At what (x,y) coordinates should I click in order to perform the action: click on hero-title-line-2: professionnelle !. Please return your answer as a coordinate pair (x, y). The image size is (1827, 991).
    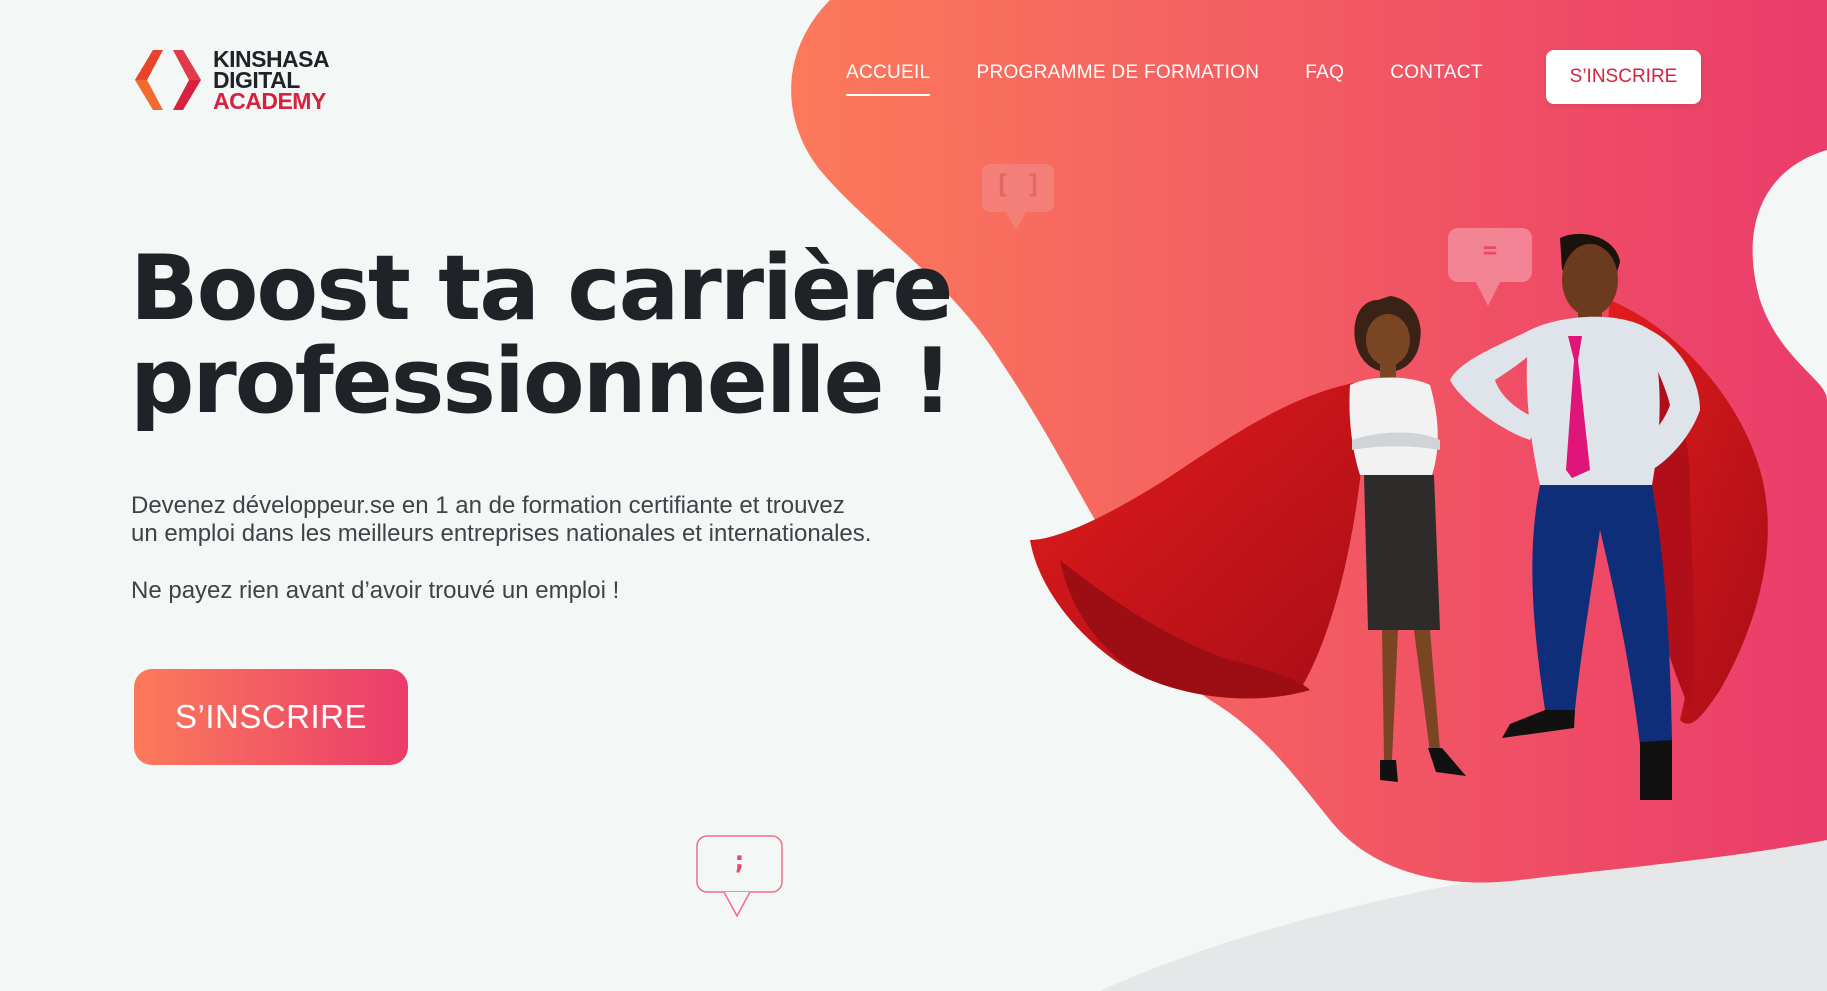
    Looking at the image, I should click on (541, 381).